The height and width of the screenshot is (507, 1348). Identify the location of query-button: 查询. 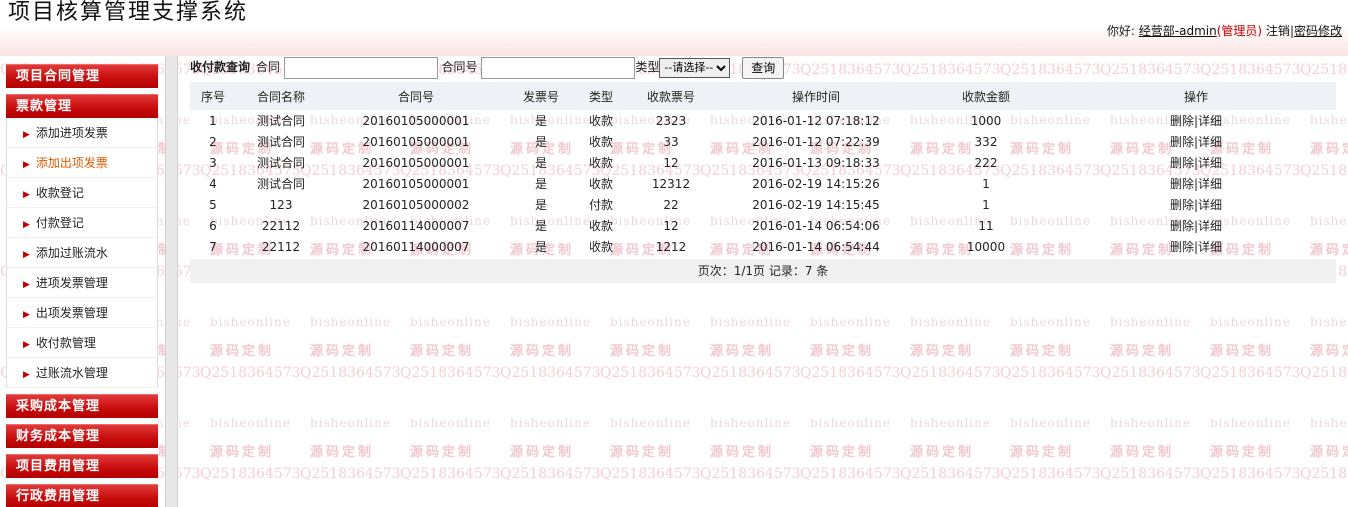
(763, 67).